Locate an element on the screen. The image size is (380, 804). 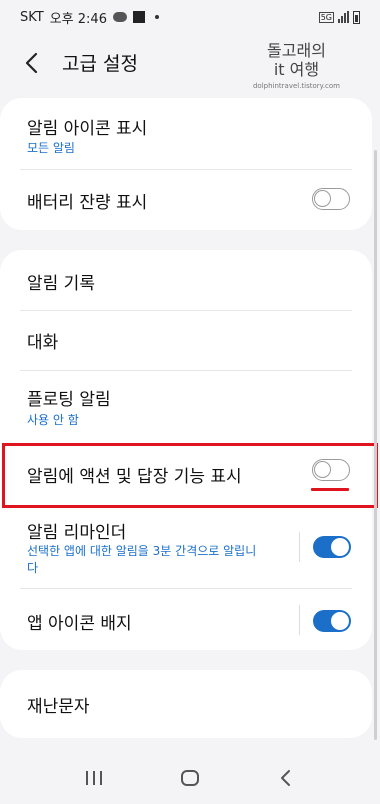
battery-percent-toggle is located at coordinates (331, 199).